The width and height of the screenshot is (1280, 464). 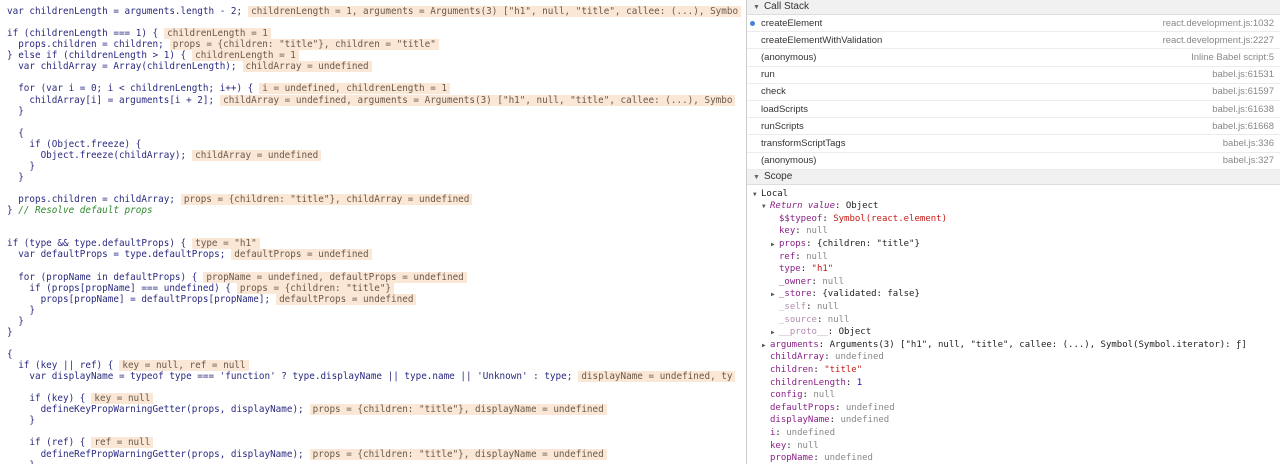 What do you see at coordinates (1013, 332) in the screenshot?
I see `scope-variable-row: ▶ __proto__: Object` at bounding box center [1013, 332].